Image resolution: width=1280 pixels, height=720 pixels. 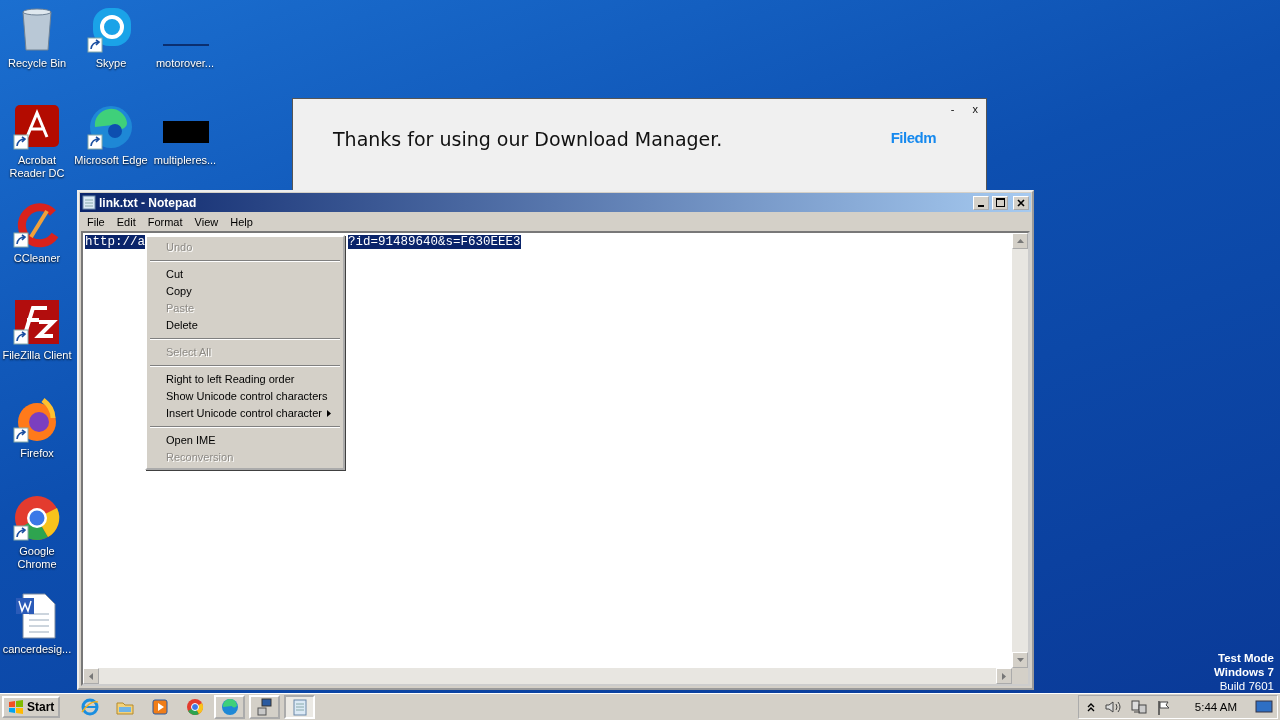 What do you see at coordinates (981, 202) in the screenshot?
I see `minimize-button` at bounding box center [981, 202].